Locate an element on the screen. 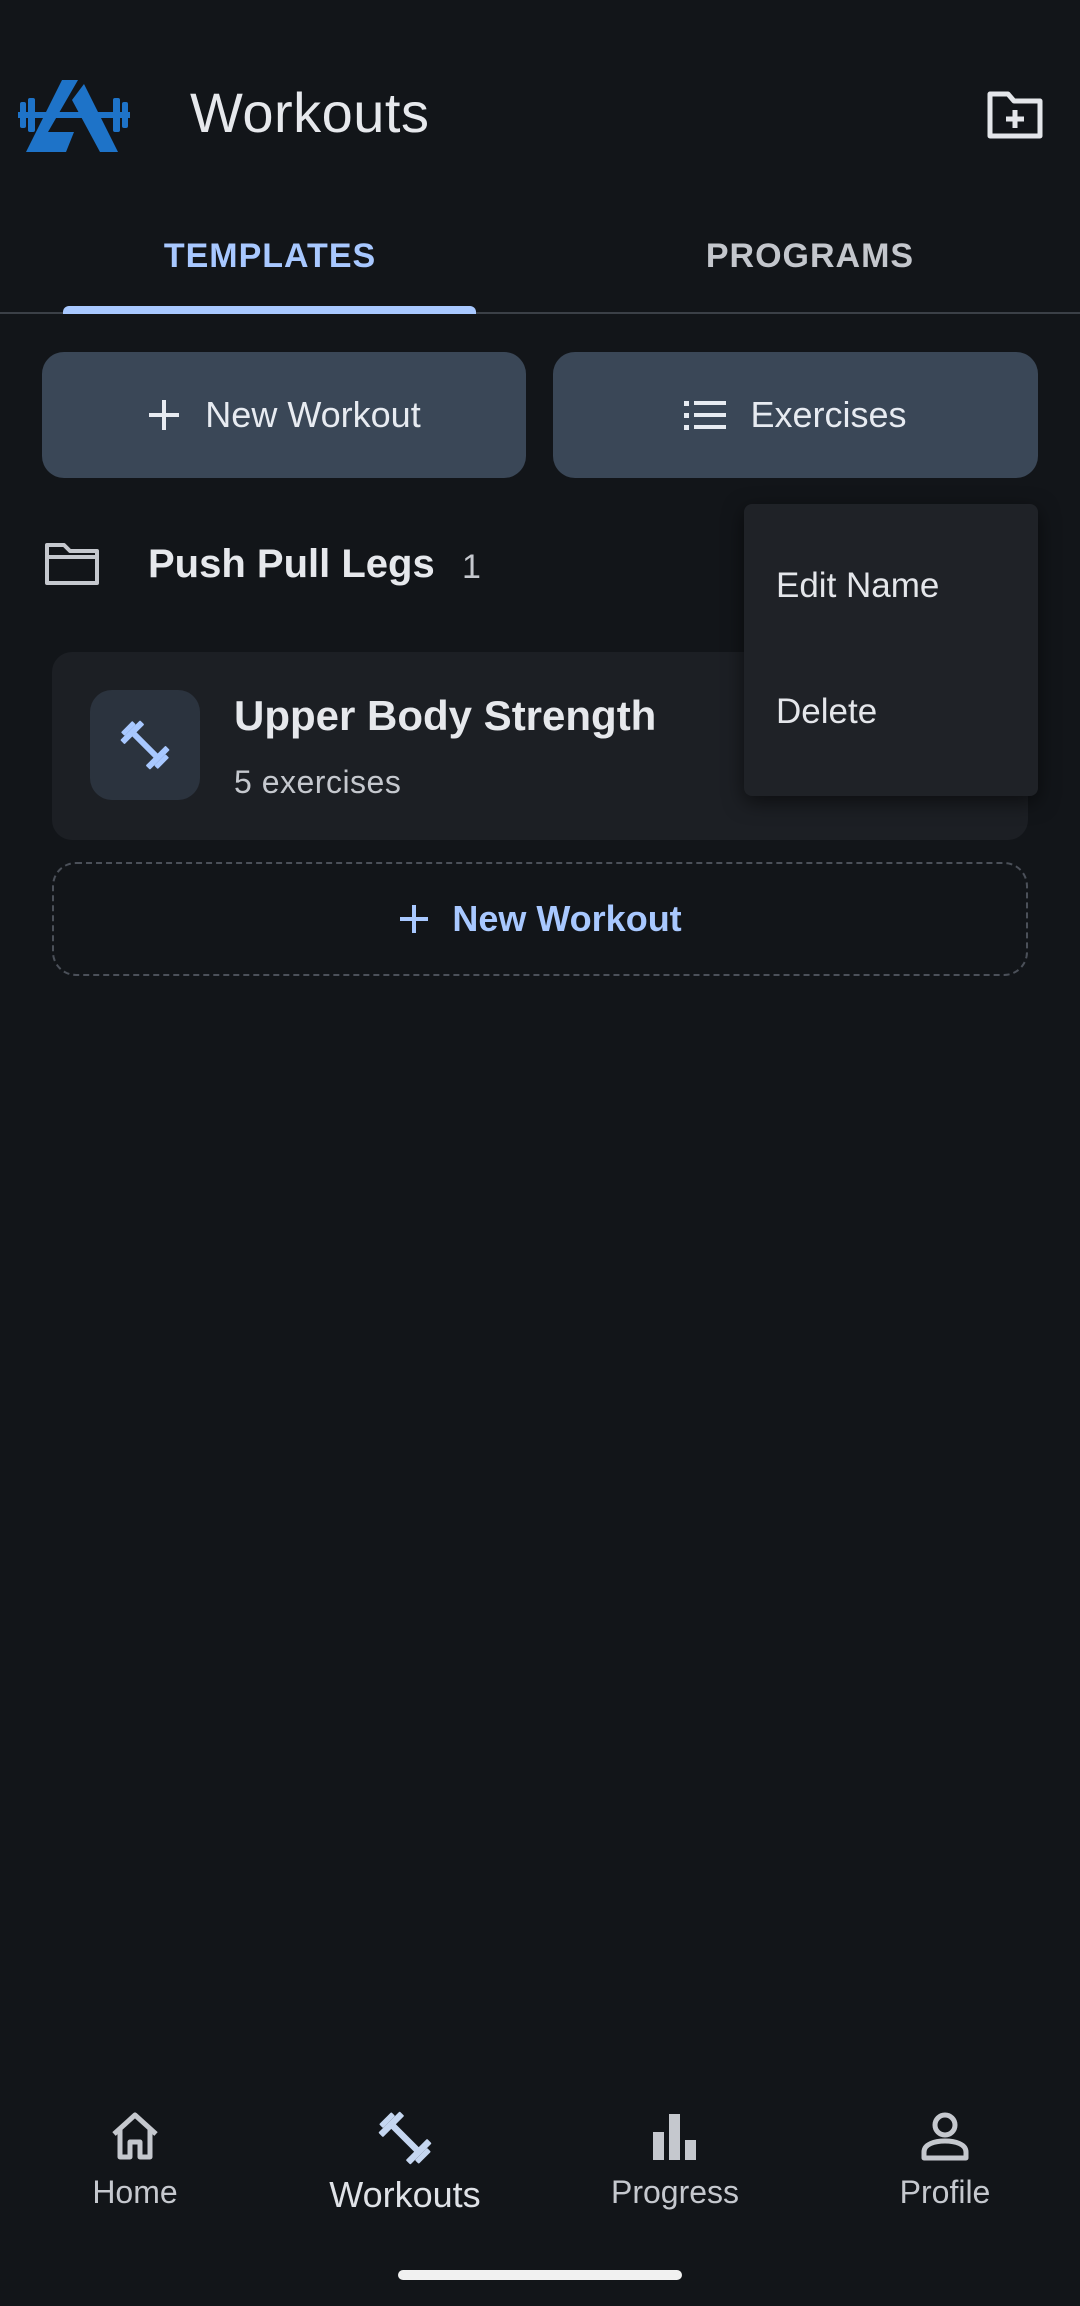  tab-programs: PROGRAMS is located at coordinates (810, 256).